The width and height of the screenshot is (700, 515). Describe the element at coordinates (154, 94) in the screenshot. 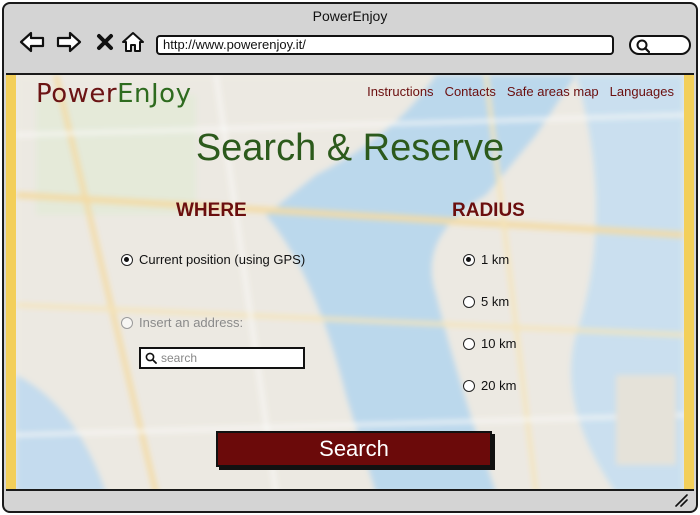

I see `logo-part-enjoy: EnJoy` at that location.